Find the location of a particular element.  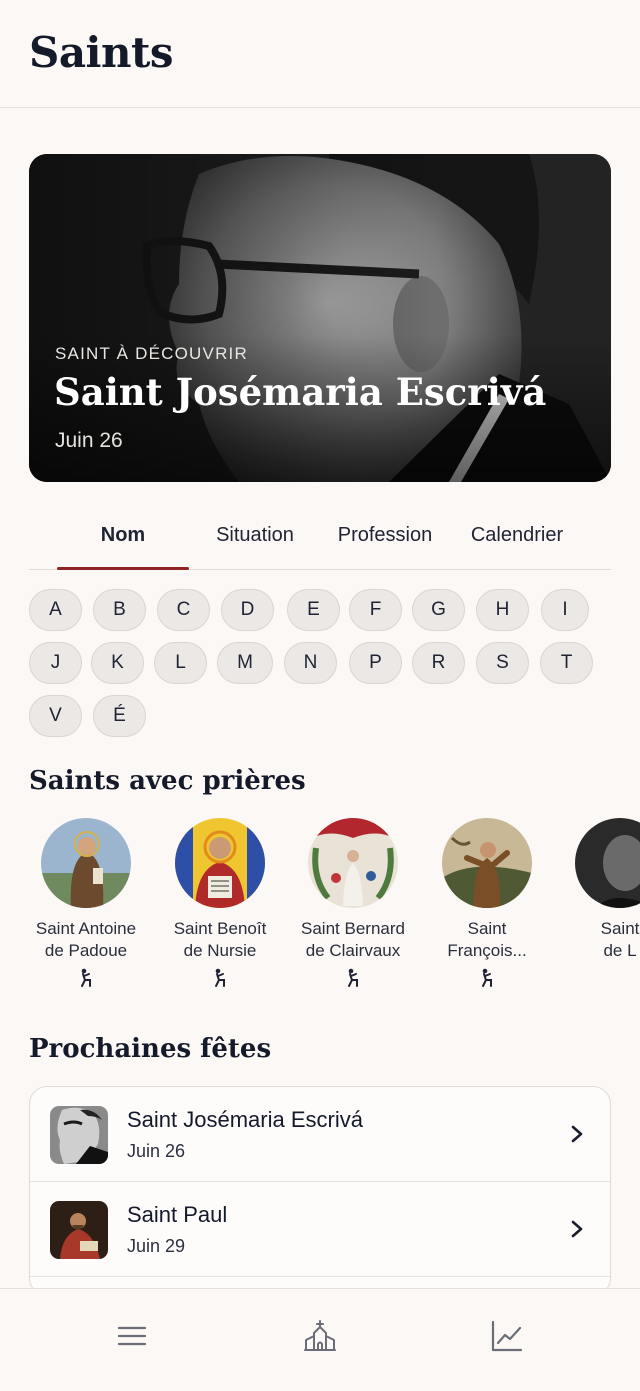

saint-card-benoit: Saint Benoît de Nursie is located at coordinates (220, 904).